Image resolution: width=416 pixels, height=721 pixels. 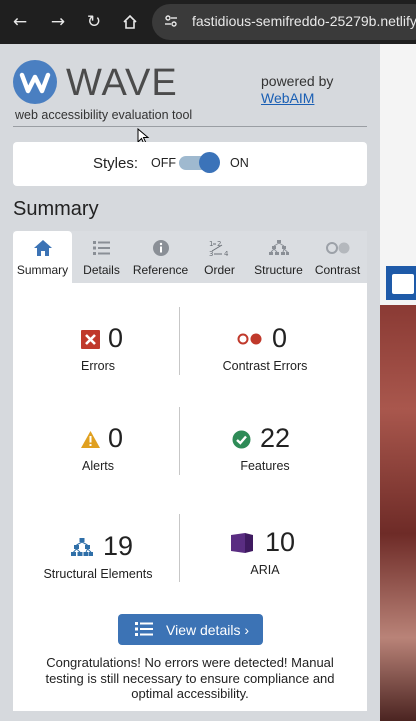 What do you see at coordinates (58, 22) in the screenshot?
I see `forward-arrow-icon: →` at bounding box center [58, 22].